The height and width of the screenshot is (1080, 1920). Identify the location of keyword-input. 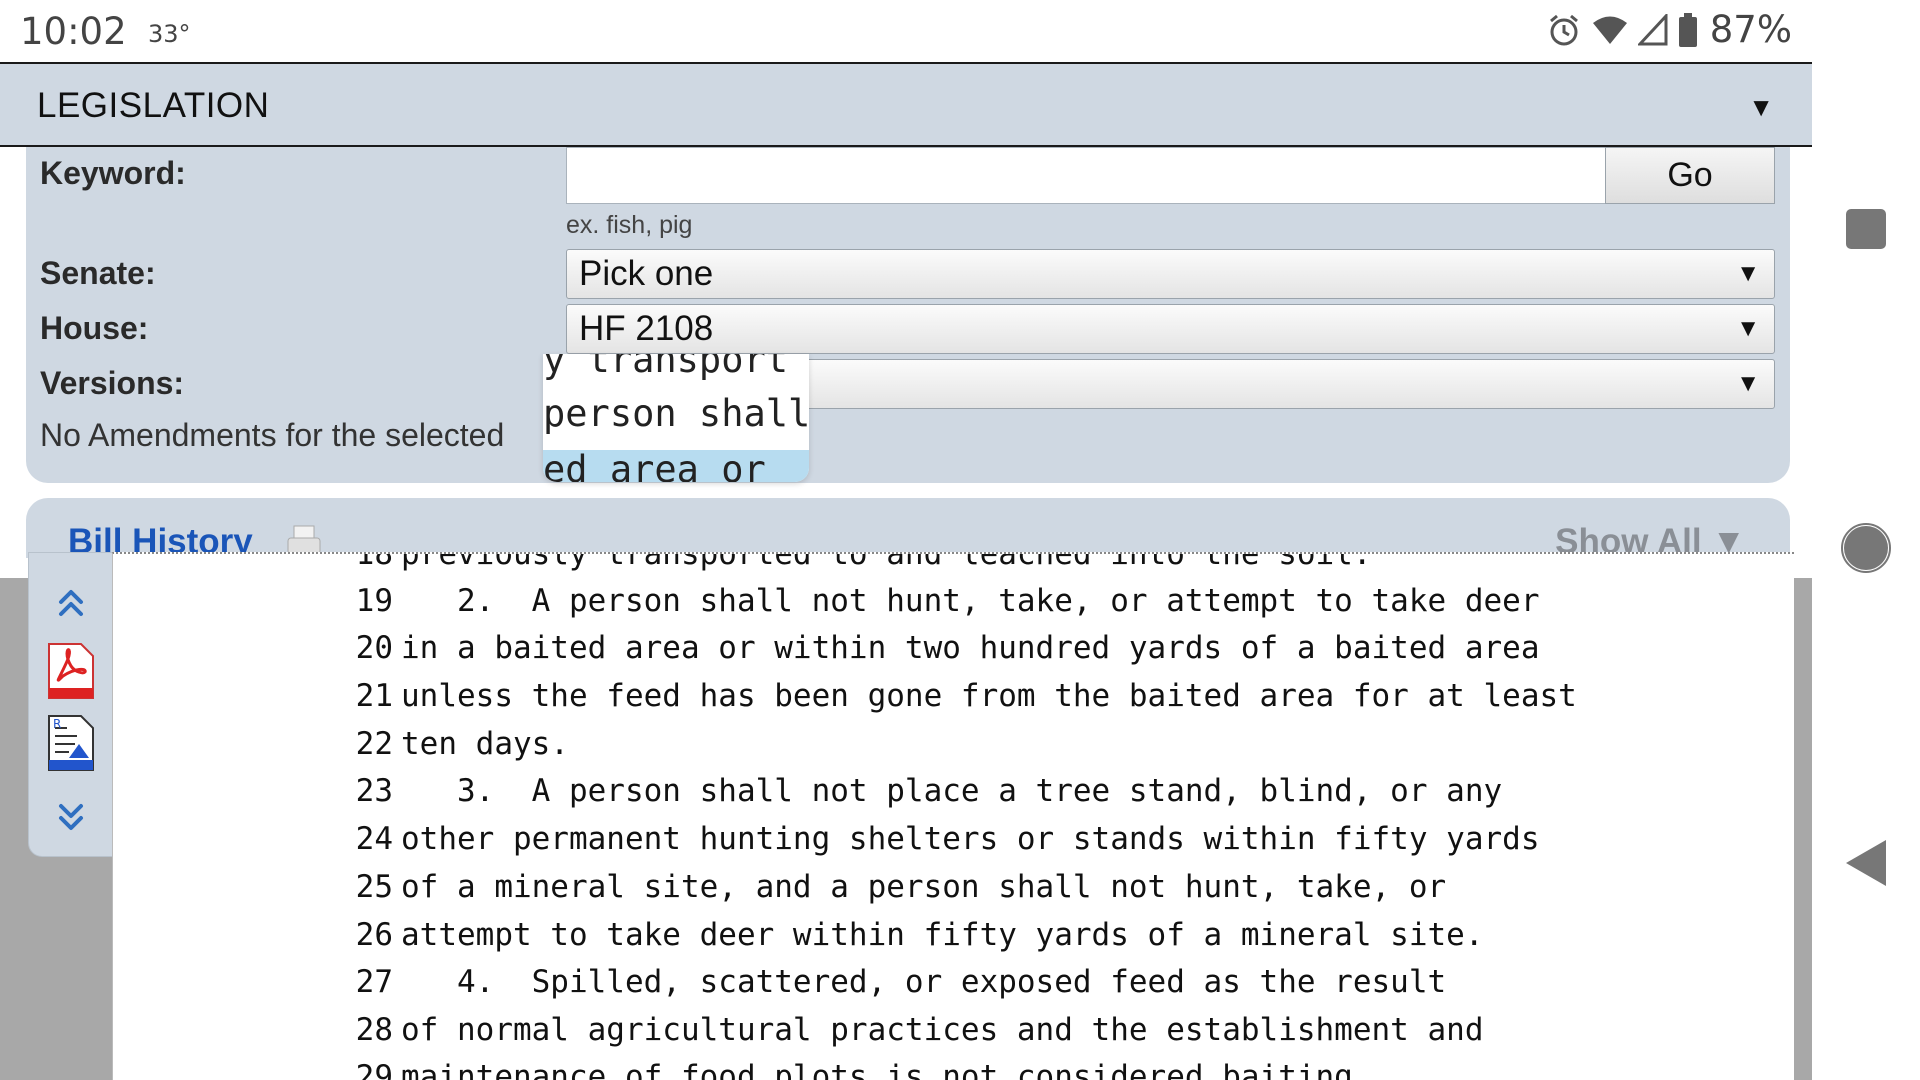
(1098, 175).